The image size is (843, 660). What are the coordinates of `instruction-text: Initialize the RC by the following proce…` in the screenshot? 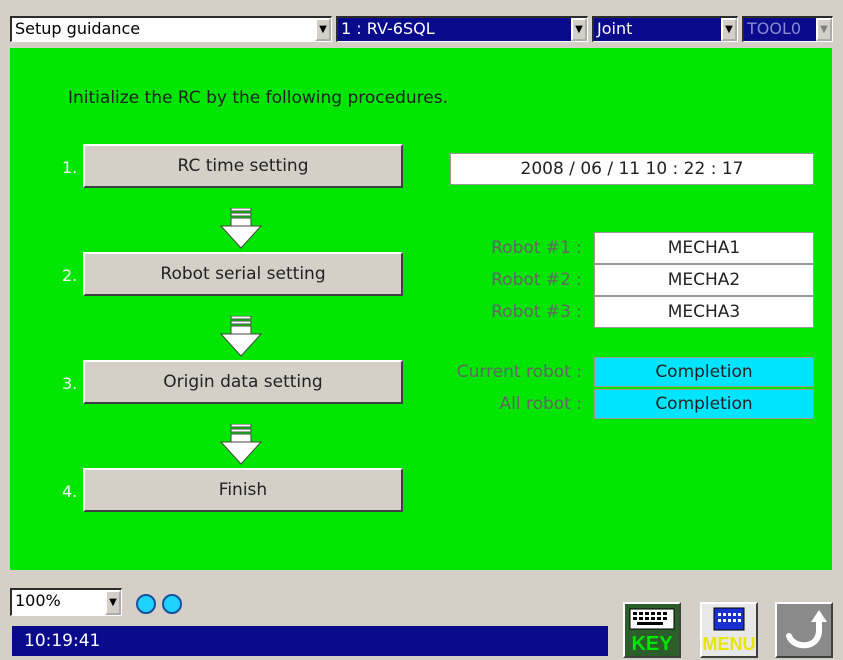 It's located at (258, 98).